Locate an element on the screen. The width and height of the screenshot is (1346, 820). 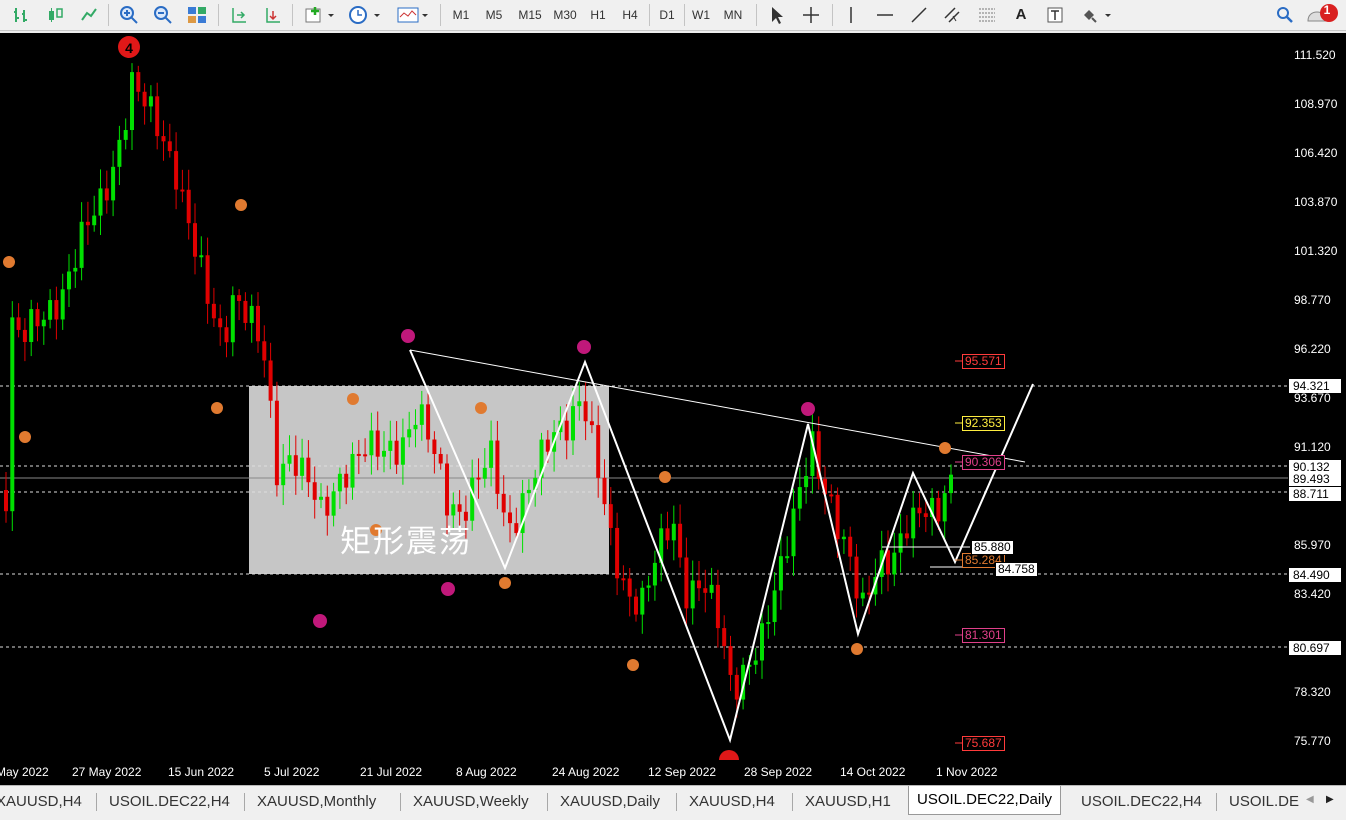
toolbar: M1 M5 M15 M30 H1 H4 D1 W1 MN A 1 is located at coordinates (673, 15).